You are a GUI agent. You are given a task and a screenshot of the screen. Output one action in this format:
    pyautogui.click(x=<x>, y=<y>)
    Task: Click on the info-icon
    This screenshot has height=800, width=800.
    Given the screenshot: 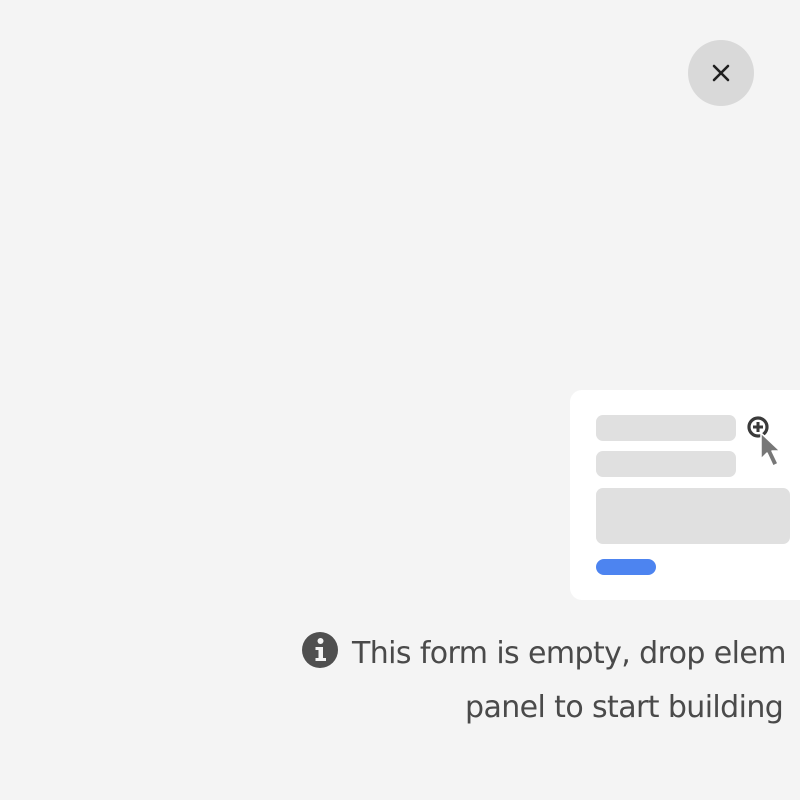 What is the action you would take?
    pyautogui.click(x=320, y=650)
    